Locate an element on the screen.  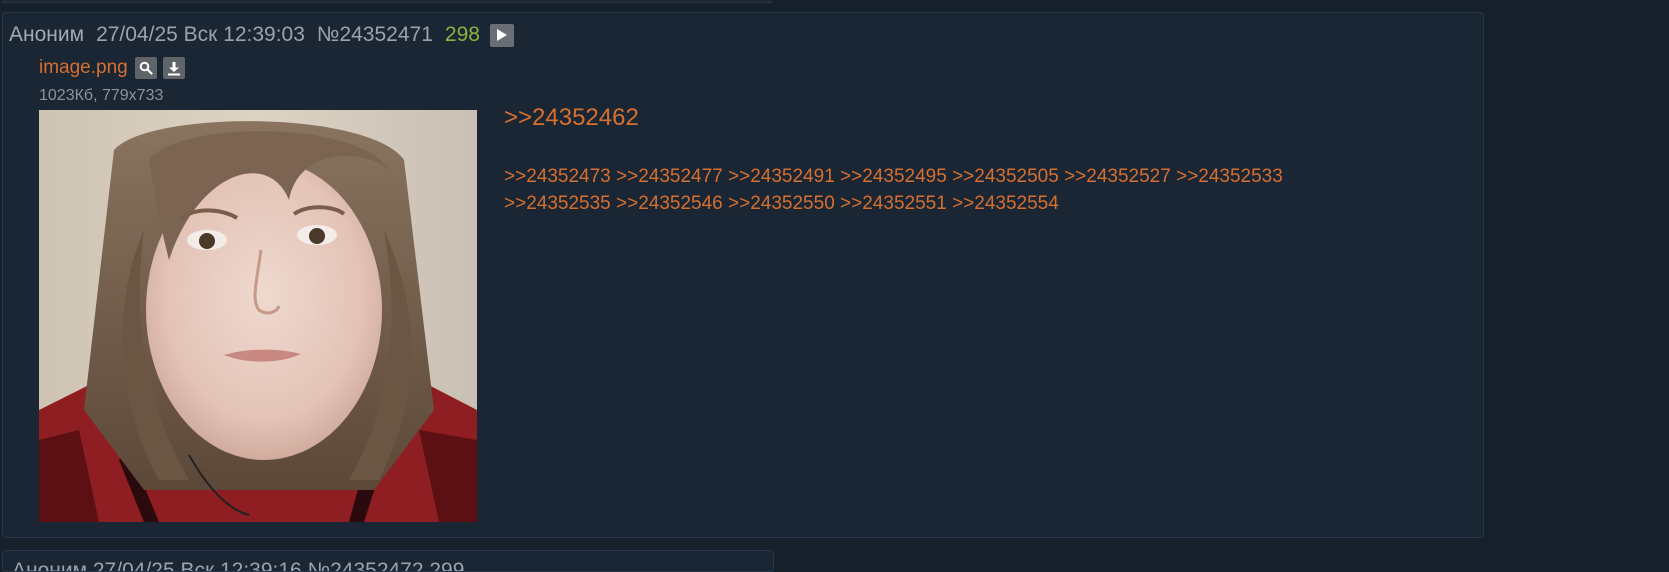
search-button is located at coordinates (145, 68).